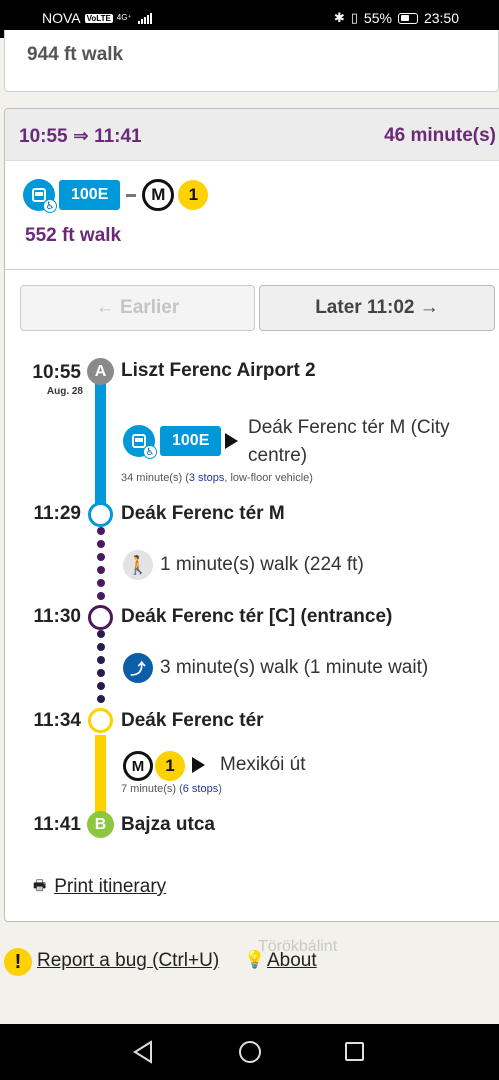  I want to click on status-left: NOVA VoLTE 4G⁺, so click(97, 18).